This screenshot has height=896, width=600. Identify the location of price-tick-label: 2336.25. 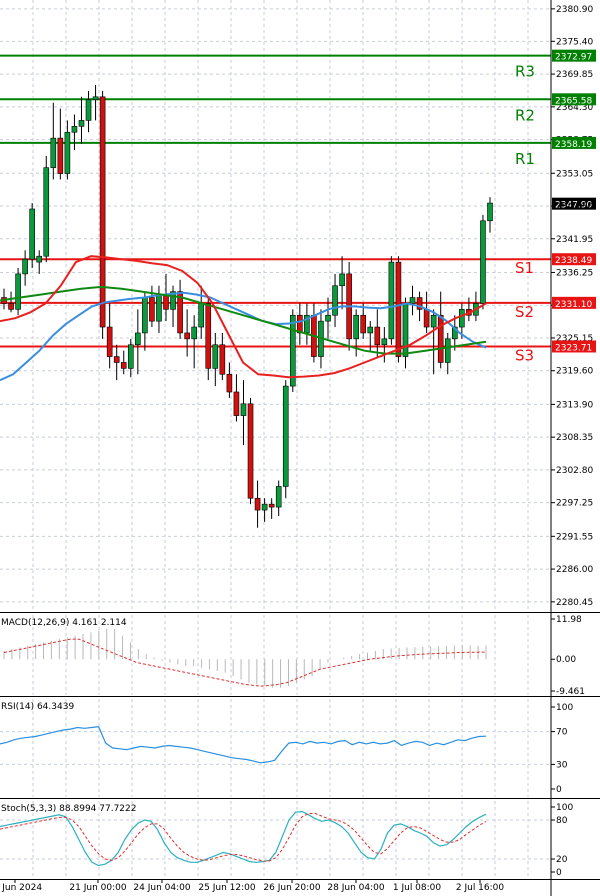
(574, 273).